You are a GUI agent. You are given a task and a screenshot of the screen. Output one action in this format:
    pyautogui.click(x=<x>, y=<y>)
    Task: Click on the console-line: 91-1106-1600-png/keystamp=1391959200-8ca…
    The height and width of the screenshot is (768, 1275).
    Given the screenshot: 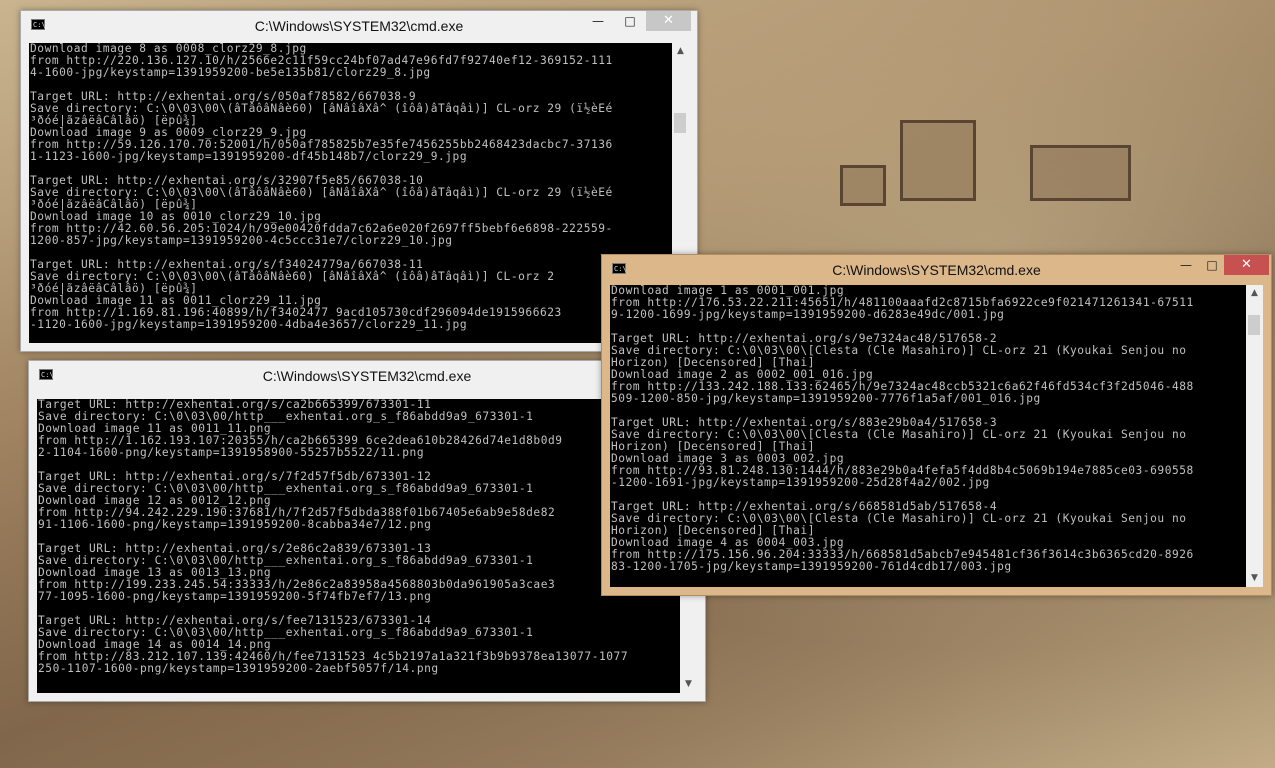 What is the action you would take?
    pyautogui.click(x=235, y=524)
    